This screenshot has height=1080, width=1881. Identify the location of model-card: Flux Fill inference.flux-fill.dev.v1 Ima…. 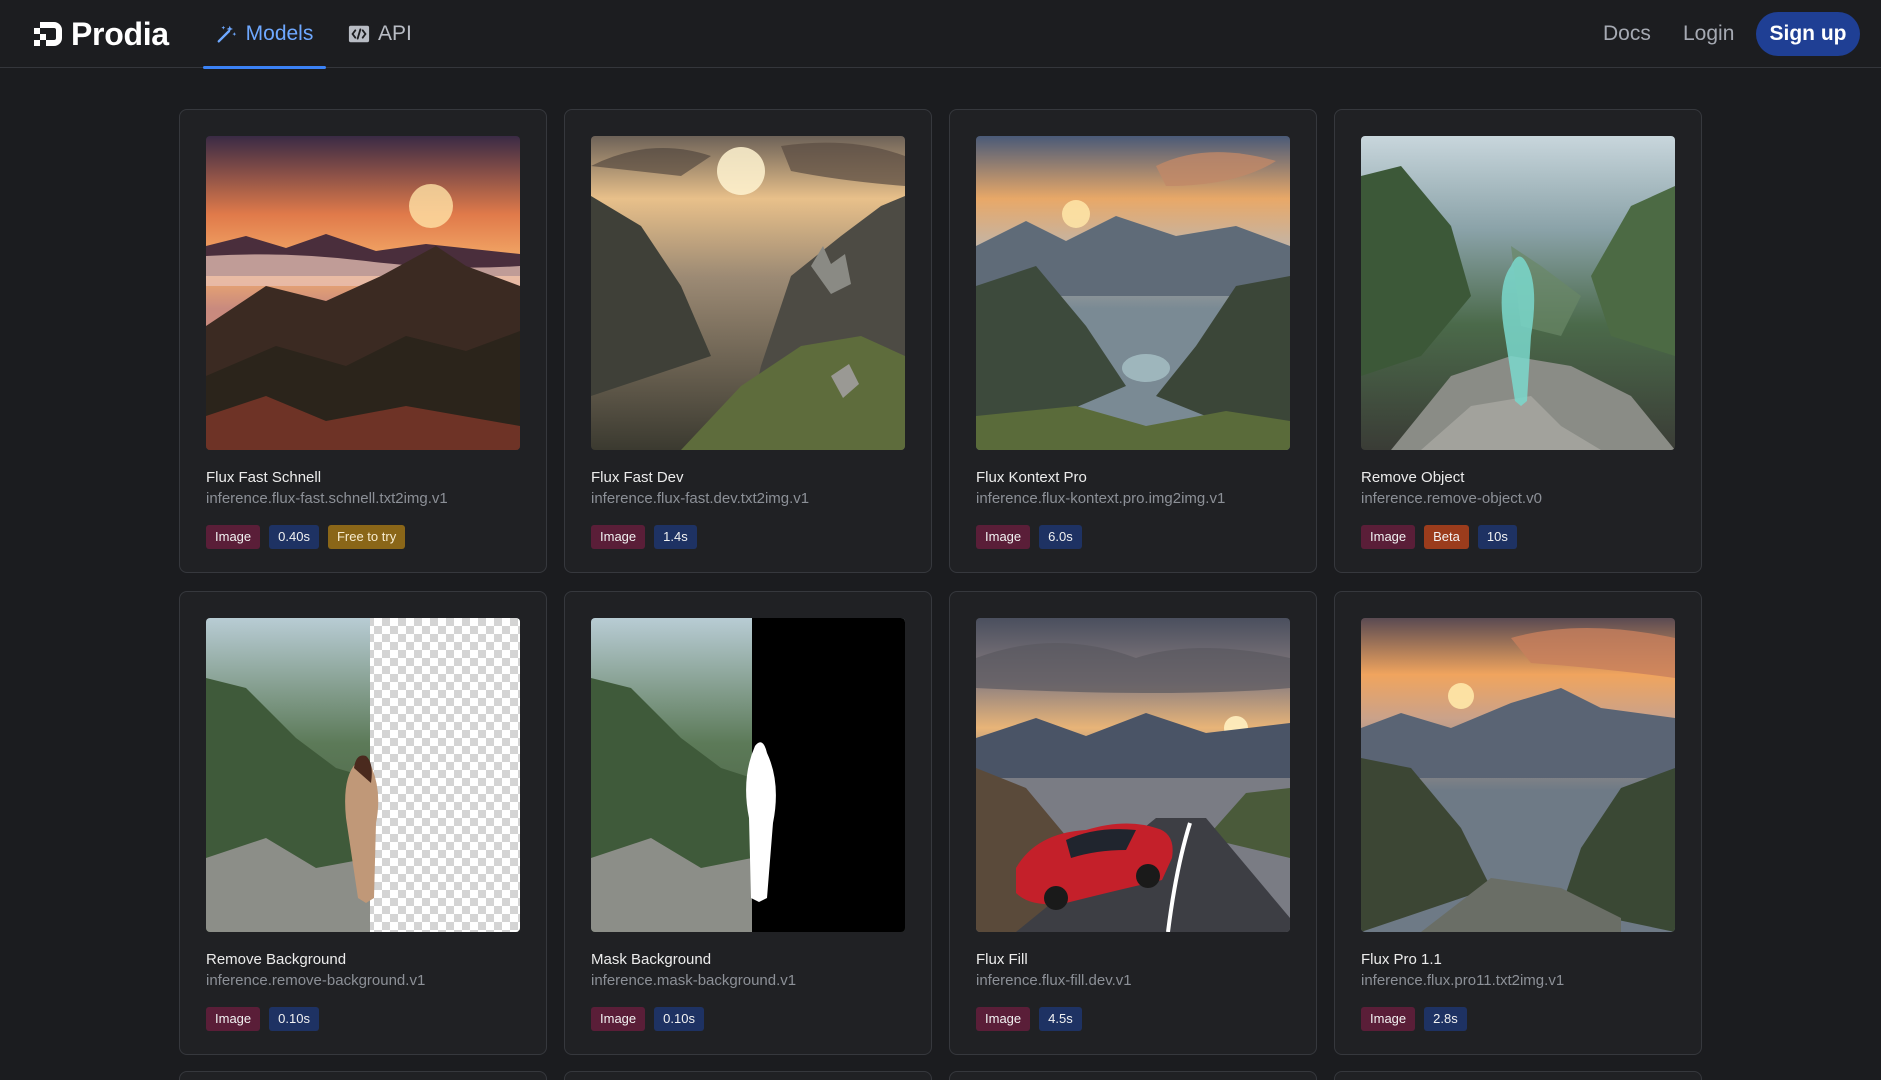
(1133, 823).